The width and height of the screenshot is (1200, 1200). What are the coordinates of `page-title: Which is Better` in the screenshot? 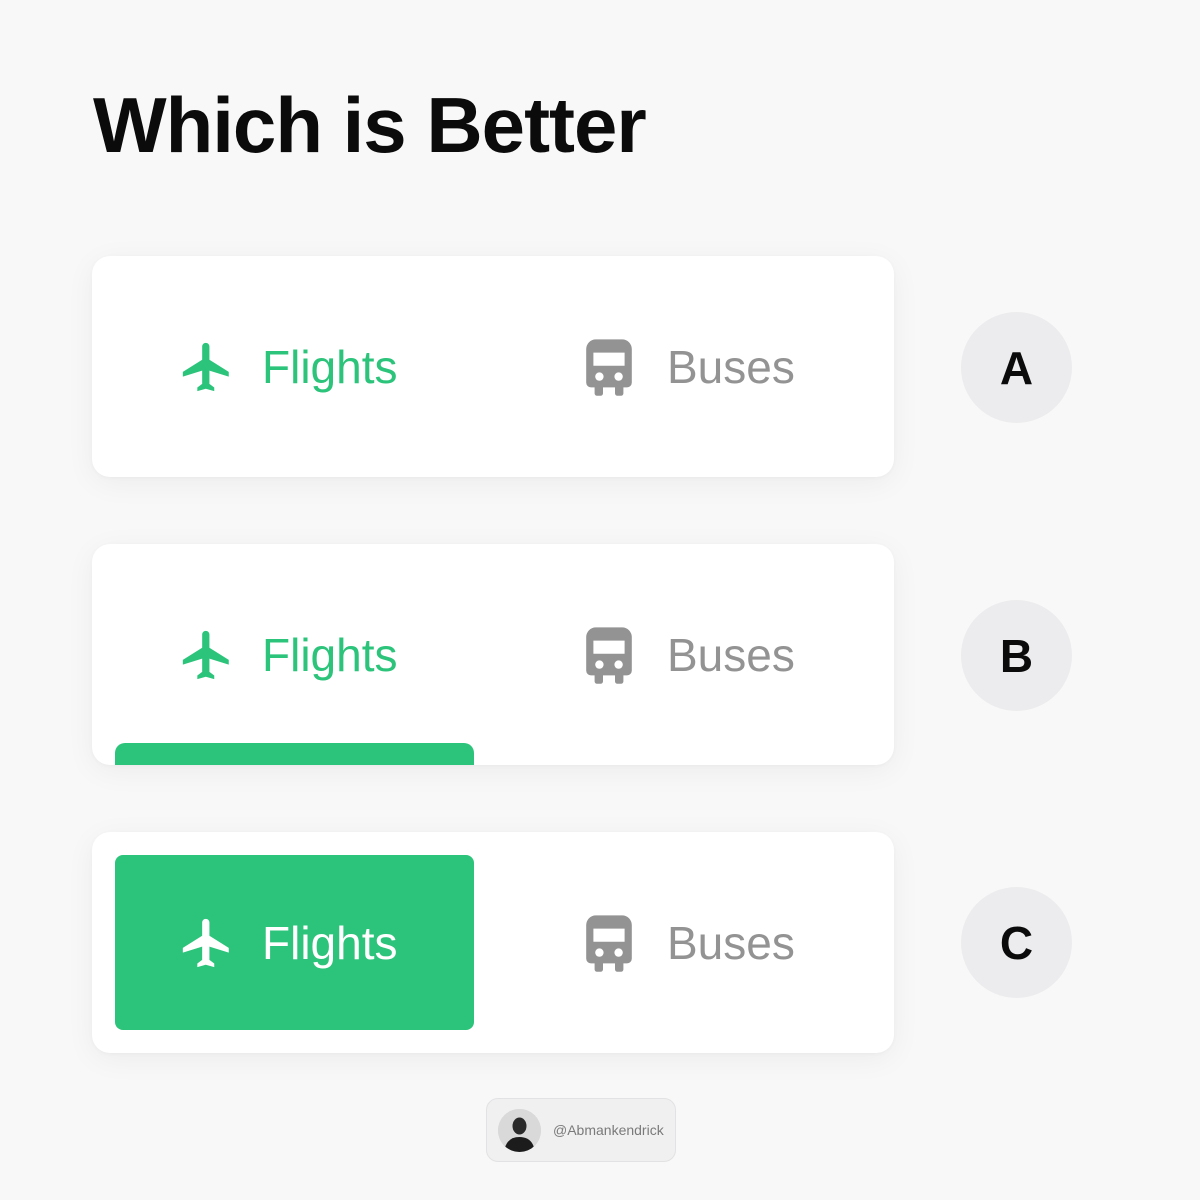 It's located at (370, 125).